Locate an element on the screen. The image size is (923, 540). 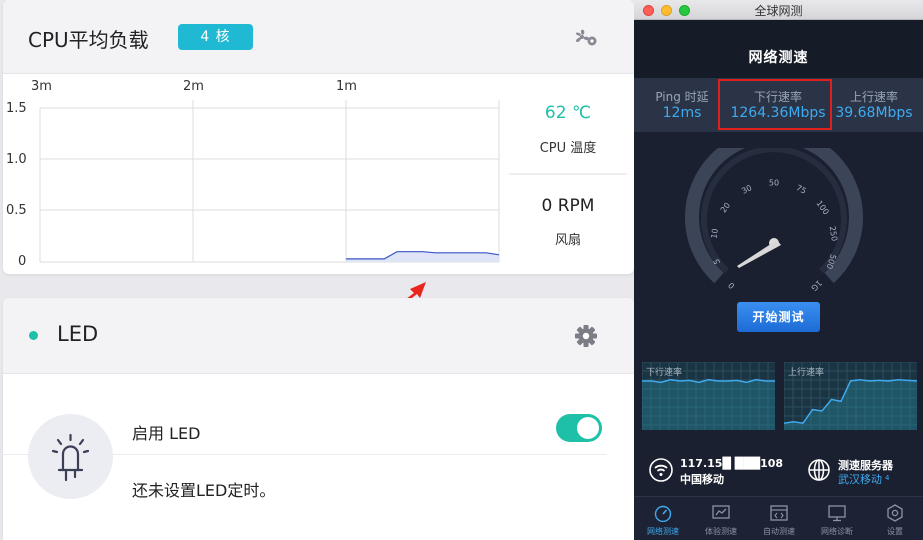
tab-label: 设置 is located at coordinates (895, 531).